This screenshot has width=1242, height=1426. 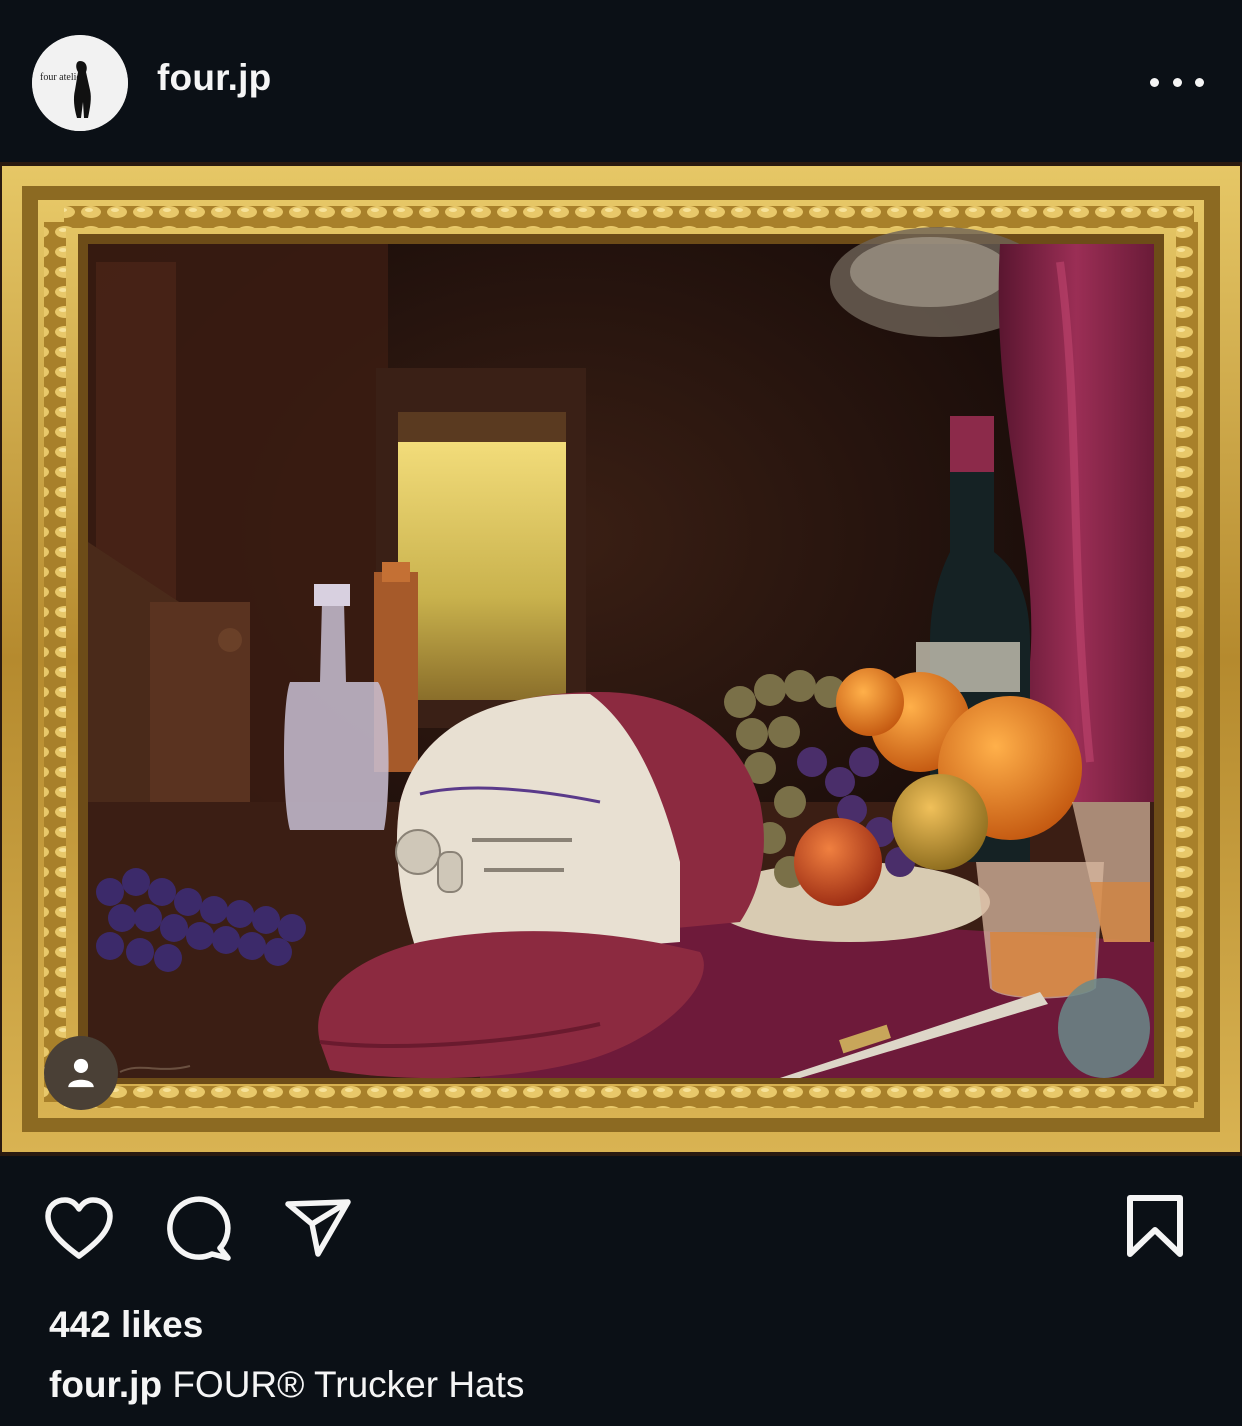 I want to click on heart-icon, so click(x=79, y=1228).